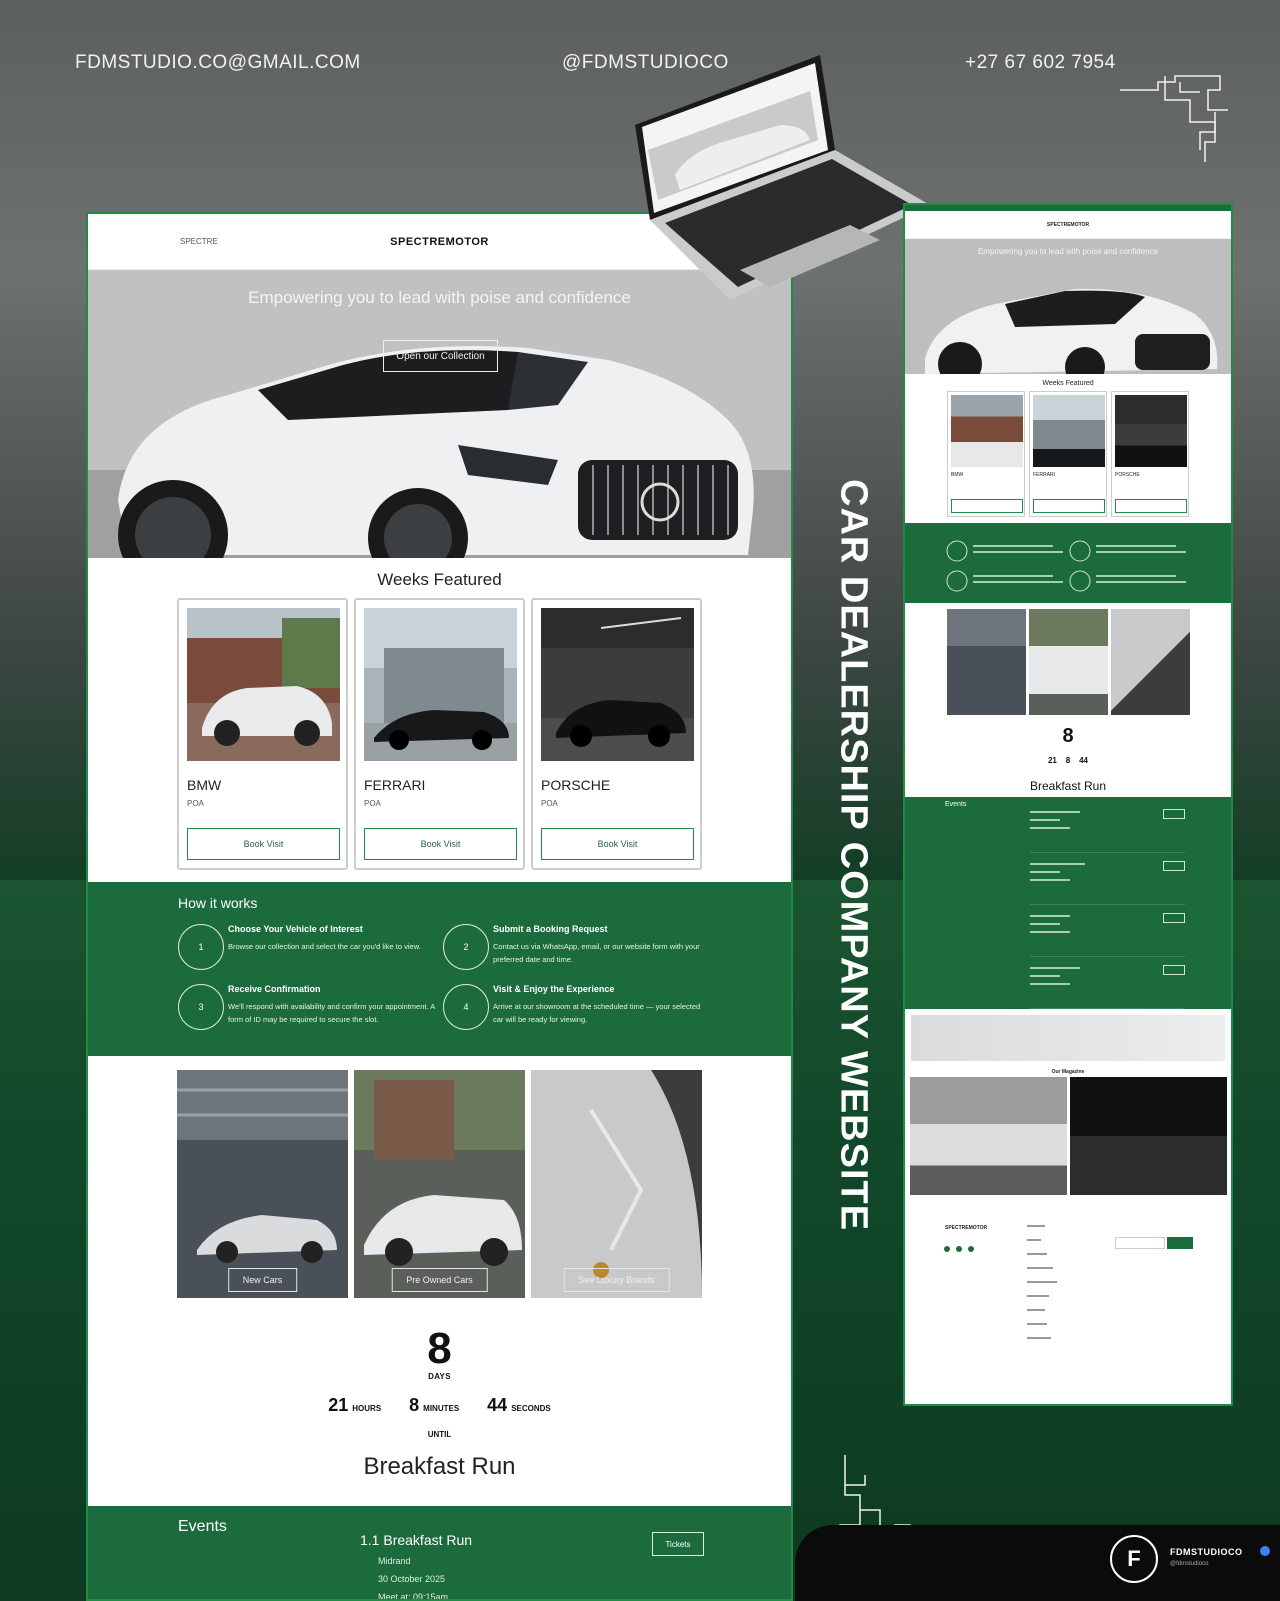  Describe the element at coordinates (1068, 1072) in the screenshot. I see `mobile-magazine-title: Our Magazine` at that location.